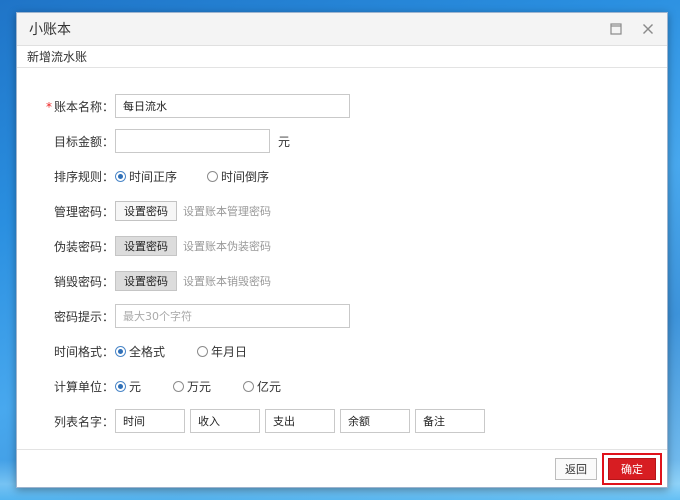 Image resolution: width=680 pixels, height=500 pixels. What do you see at coordinates (83, 351) in the screenshot?
I see `time-format-label: 时间格式：` at bounding box center [83, 351].